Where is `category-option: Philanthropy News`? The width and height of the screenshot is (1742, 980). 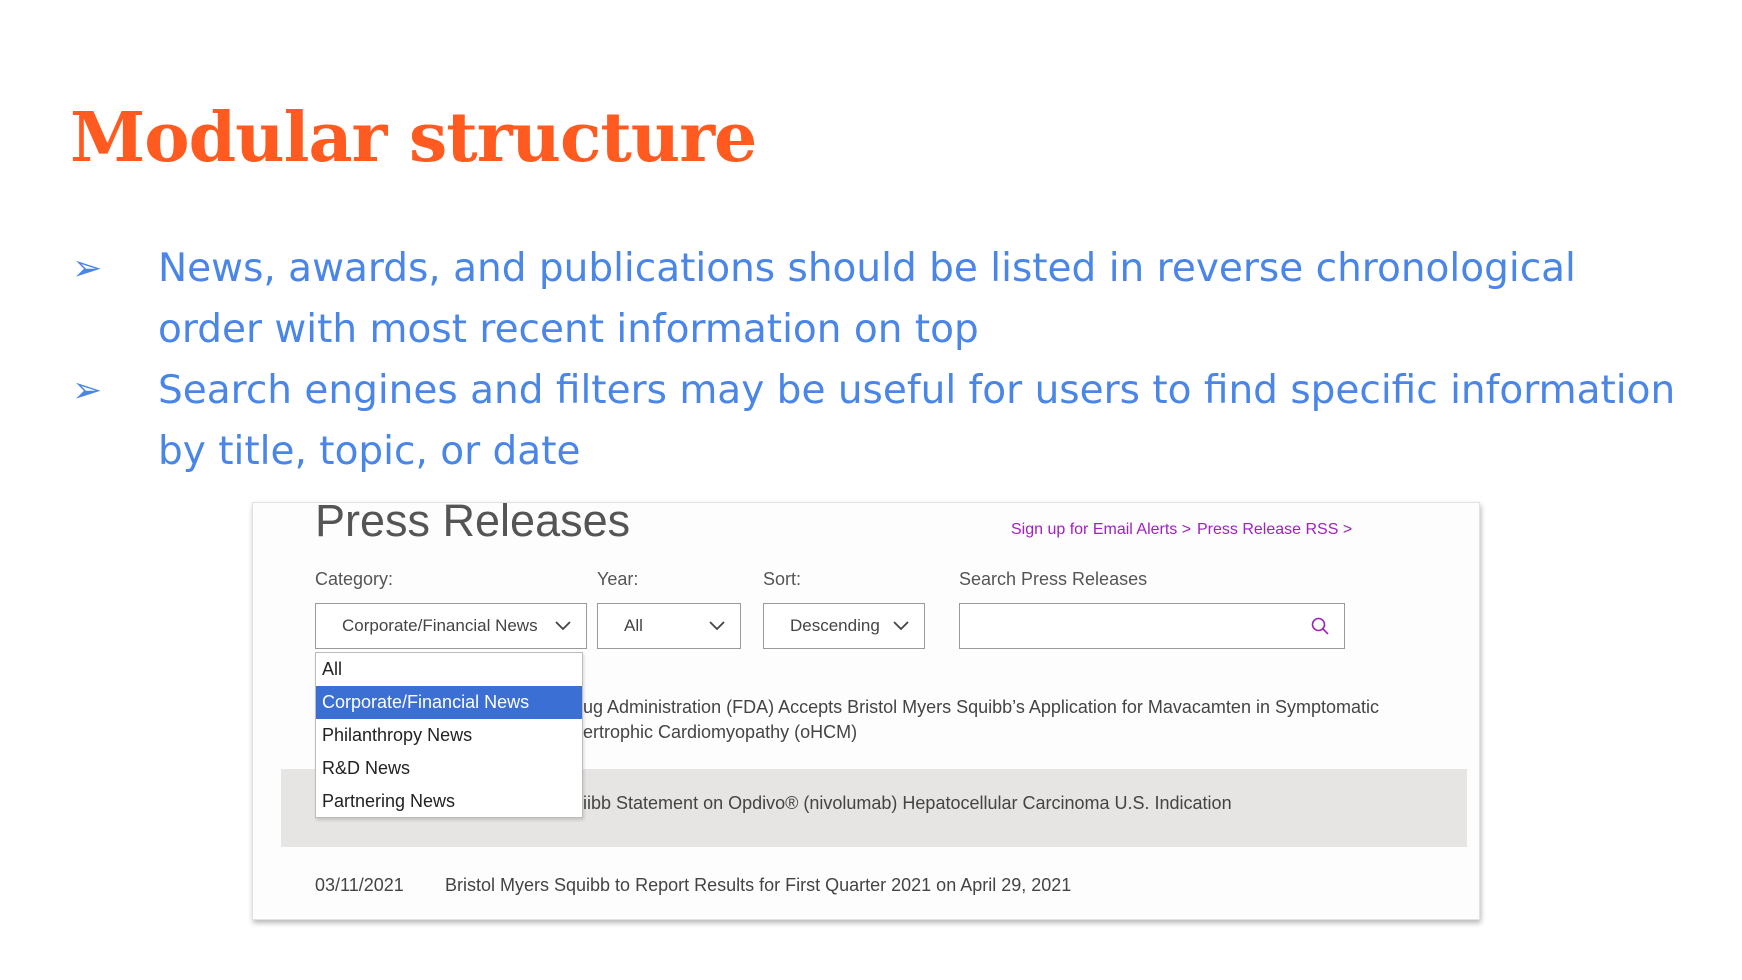
category-option: Philanthropy News is located at coordinates (449, 735).